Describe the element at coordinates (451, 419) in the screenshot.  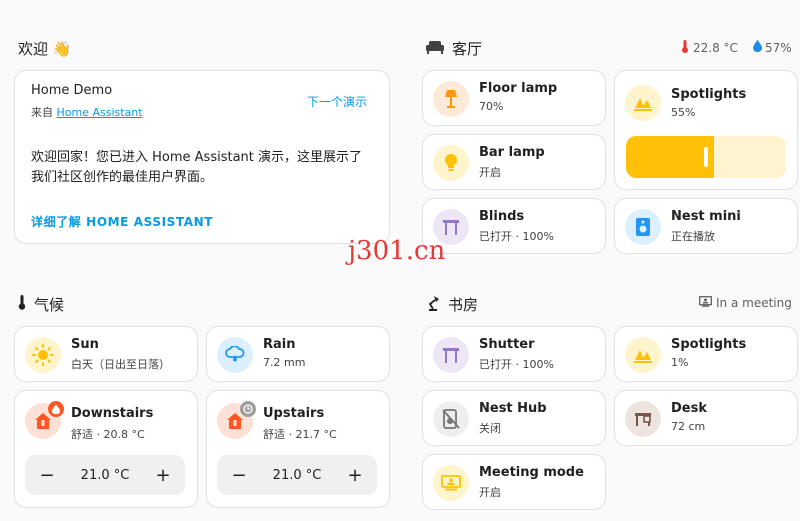
I see `speaker-off-icon` at that location.